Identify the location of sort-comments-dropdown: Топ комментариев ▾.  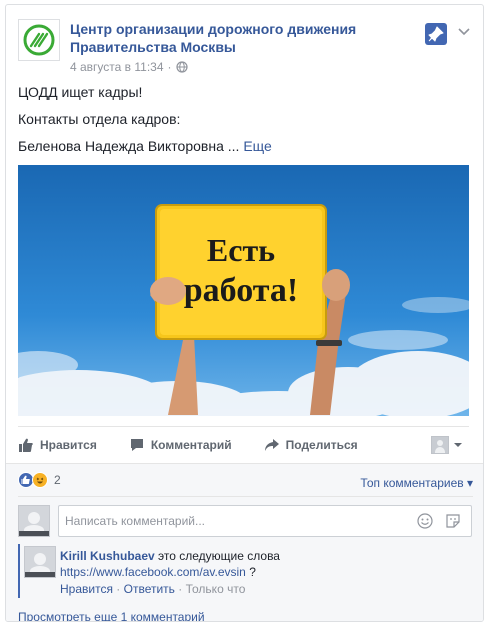
(416, 483).